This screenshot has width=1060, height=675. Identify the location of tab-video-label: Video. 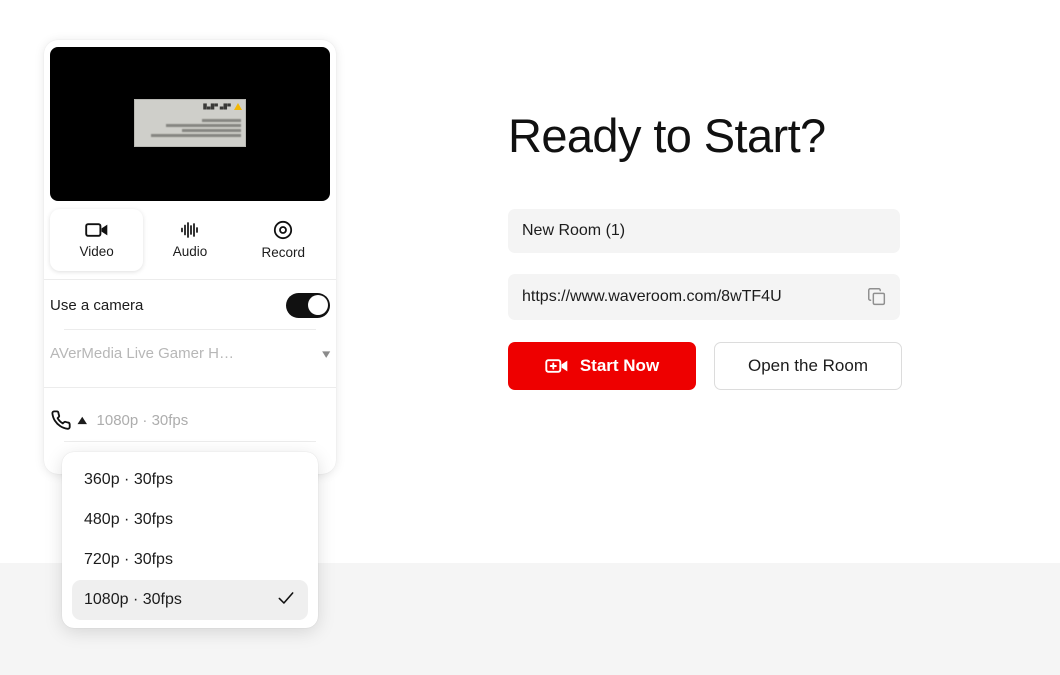
(96, 251).